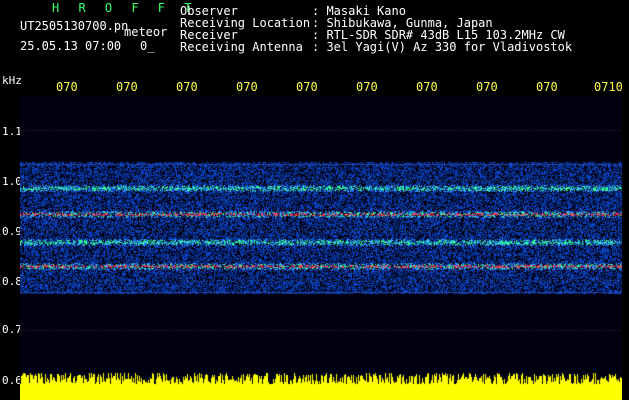  I want to click on y-tick: 0.7, so click(12, 329).